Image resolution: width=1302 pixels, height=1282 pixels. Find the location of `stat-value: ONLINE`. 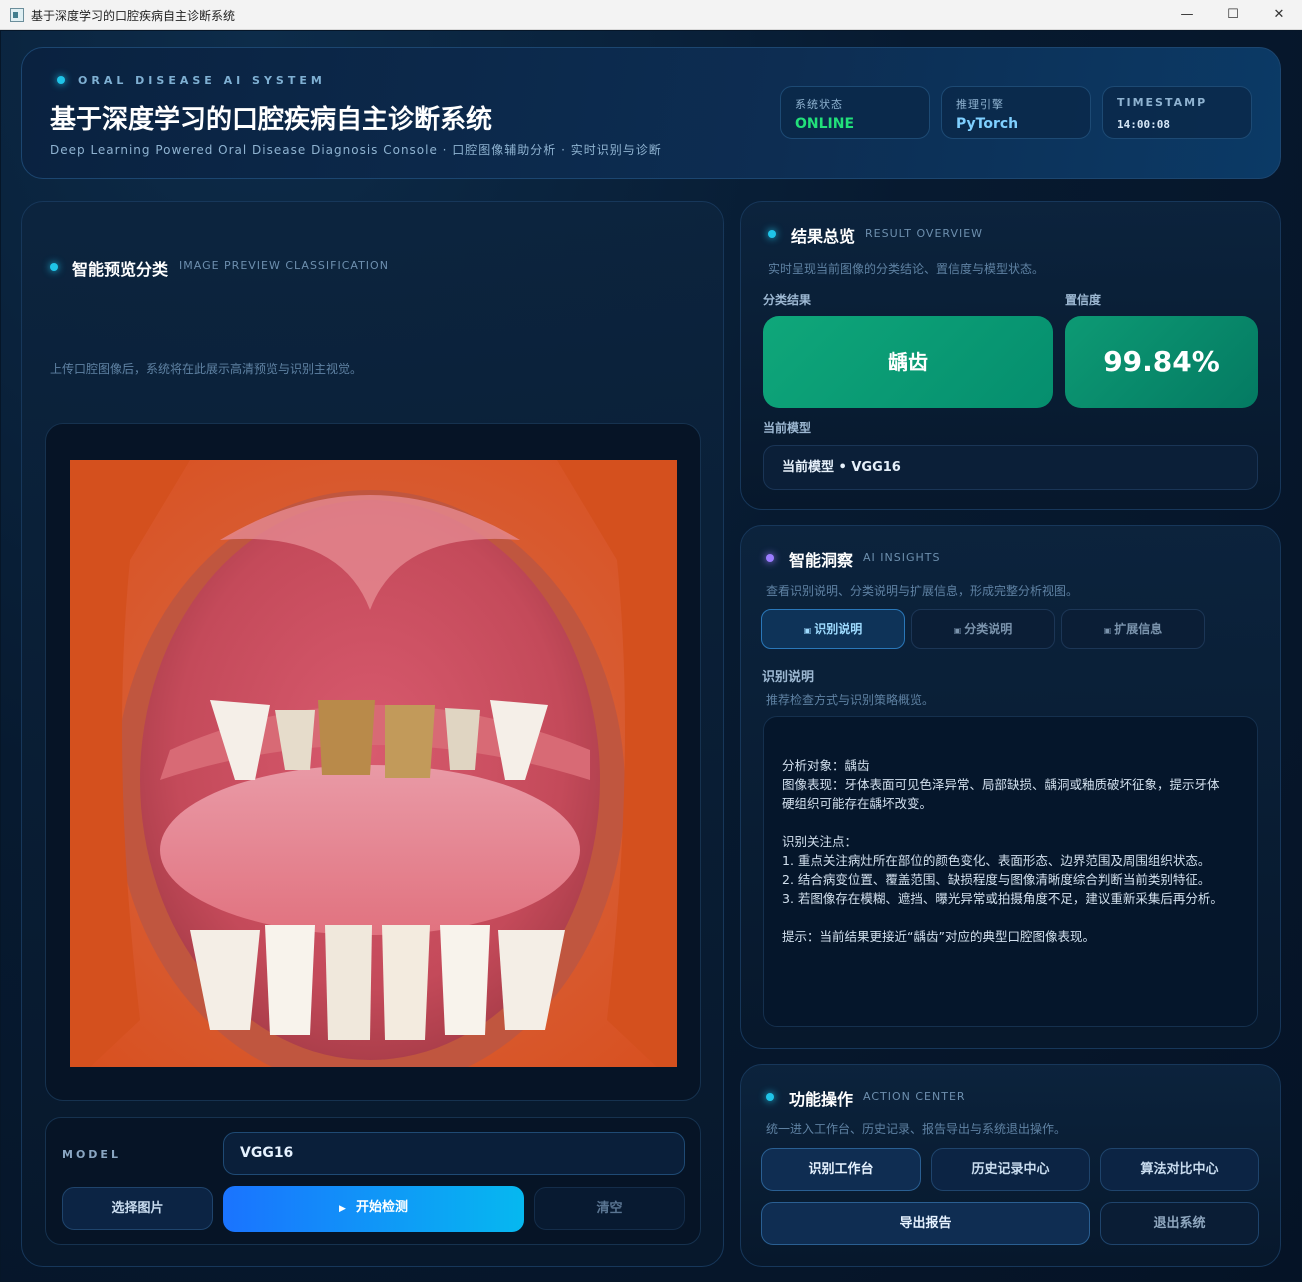

stat-value: ONLINE is located at coordinates (825, 124).